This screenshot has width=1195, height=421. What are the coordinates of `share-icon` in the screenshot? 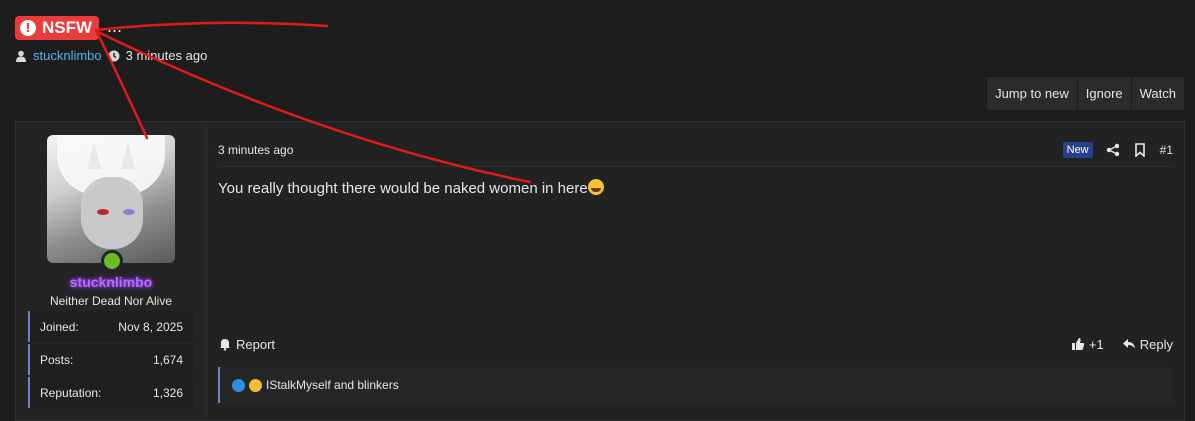 It's located at (1113, 150).